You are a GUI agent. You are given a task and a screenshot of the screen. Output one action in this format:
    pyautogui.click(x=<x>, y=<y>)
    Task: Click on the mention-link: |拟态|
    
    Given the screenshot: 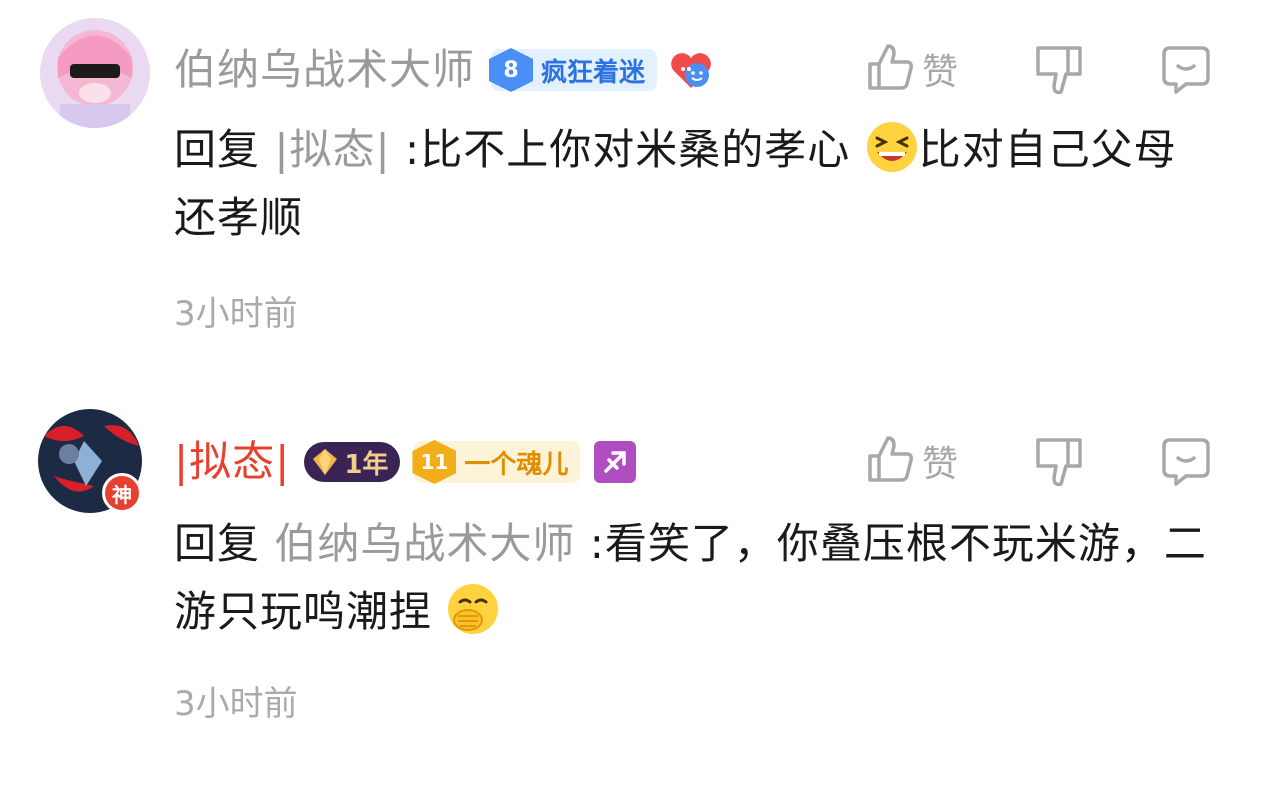 What is the action you would take?
    pyautogui.click(x=332, y=149)
    